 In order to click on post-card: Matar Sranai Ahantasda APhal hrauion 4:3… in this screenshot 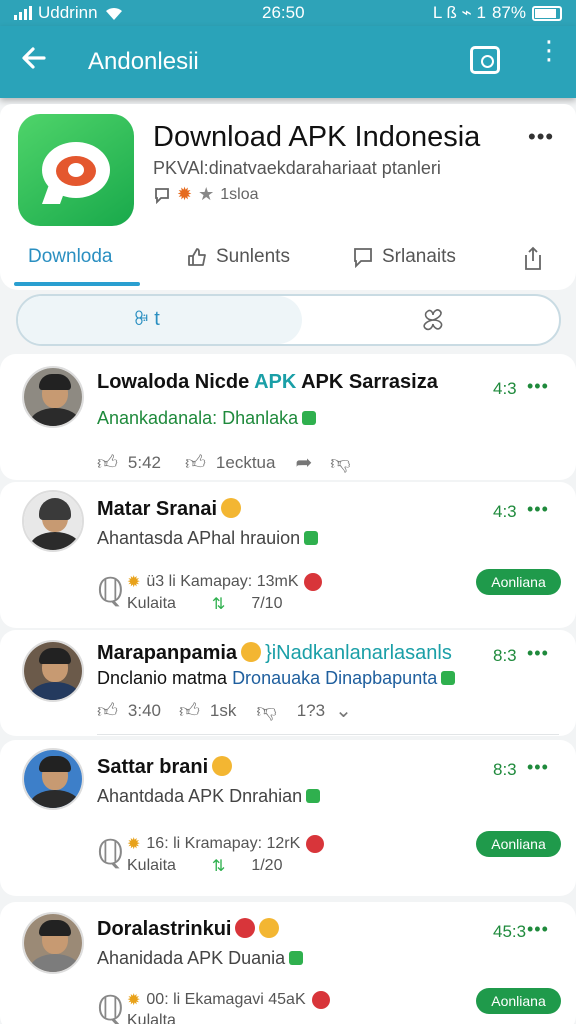, I will do `click(288, 555)`.